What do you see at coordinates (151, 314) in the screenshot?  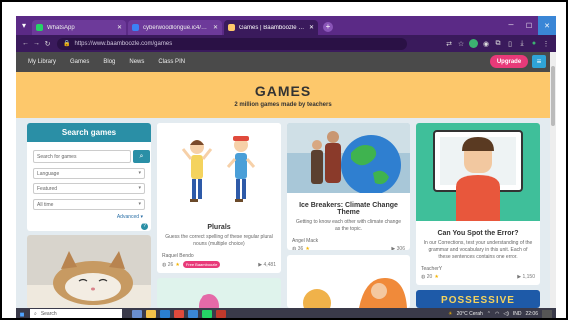 I see `file-explorer-icon` at bounding box center [151, 314].